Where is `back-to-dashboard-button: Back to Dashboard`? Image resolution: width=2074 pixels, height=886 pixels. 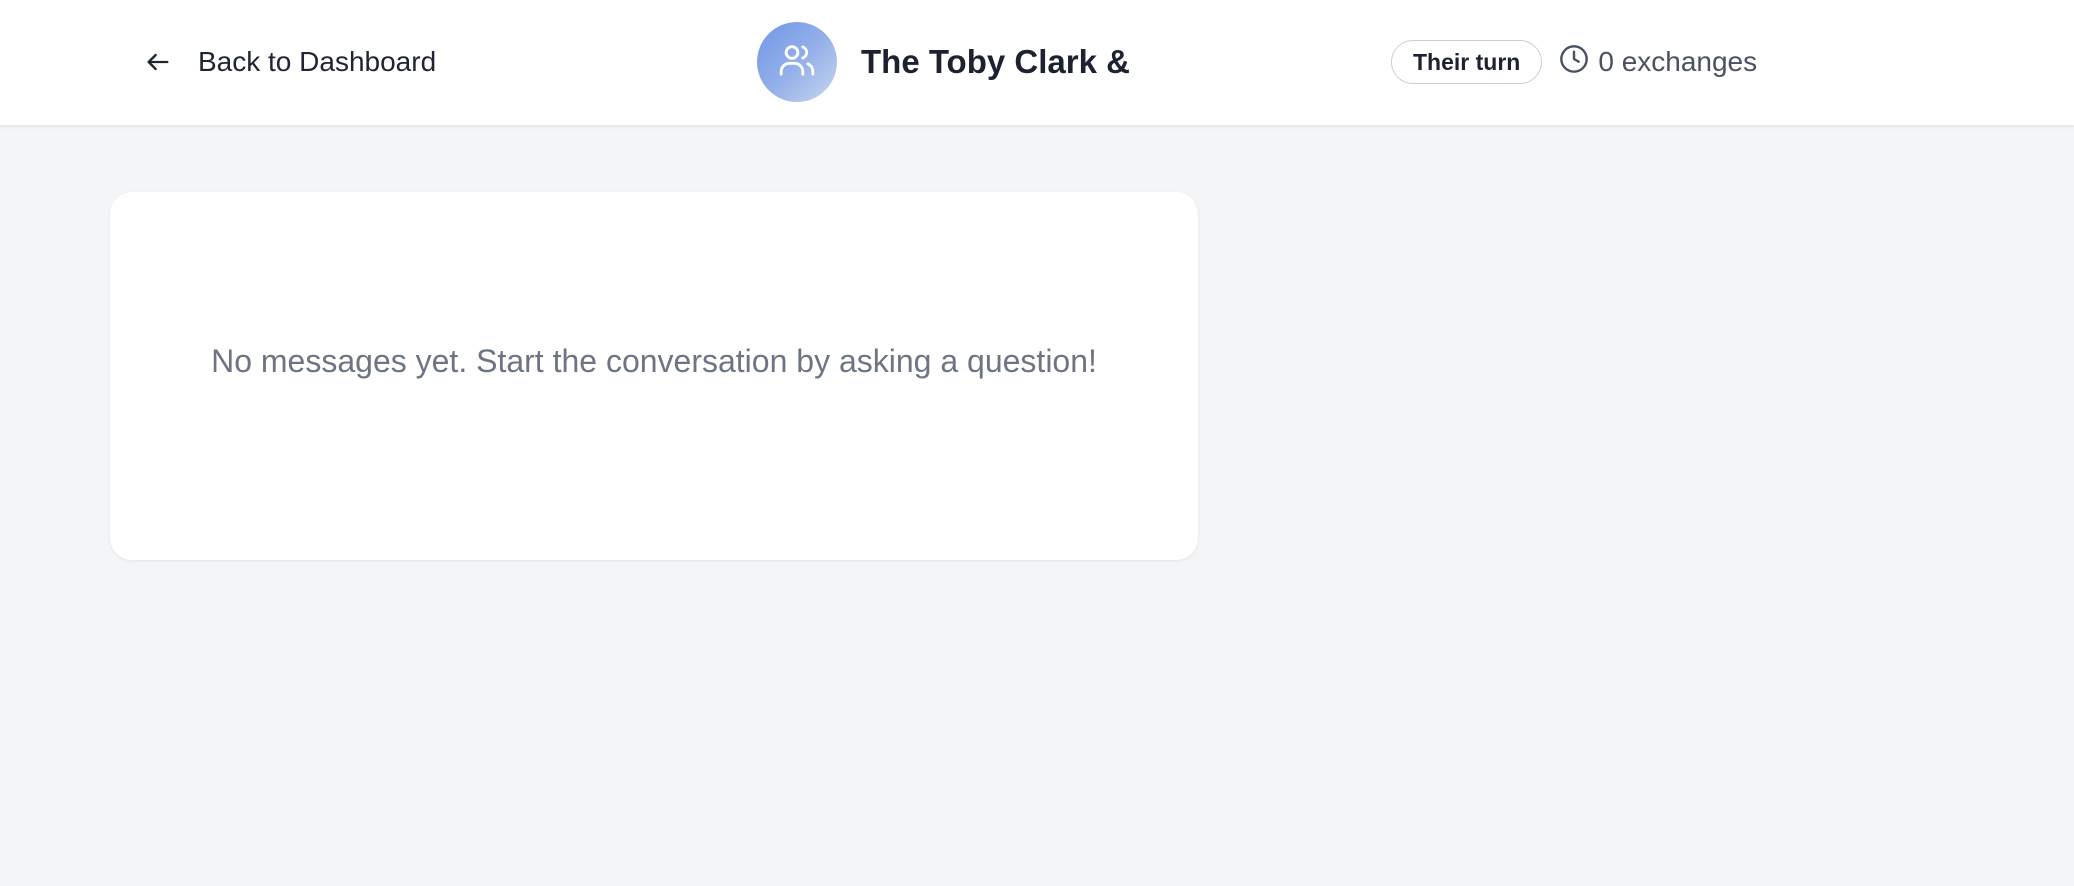
back-to-dashboard-button: Back to Dashboard is located at coordinates (290, 62).